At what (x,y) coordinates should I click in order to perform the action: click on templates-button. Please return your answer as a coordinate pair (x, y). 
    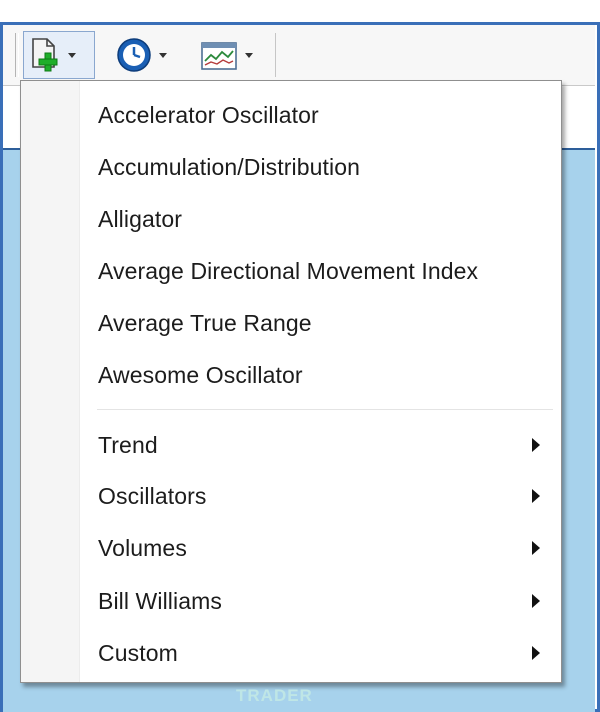
    Looking at the image, I should click on (233, 55).